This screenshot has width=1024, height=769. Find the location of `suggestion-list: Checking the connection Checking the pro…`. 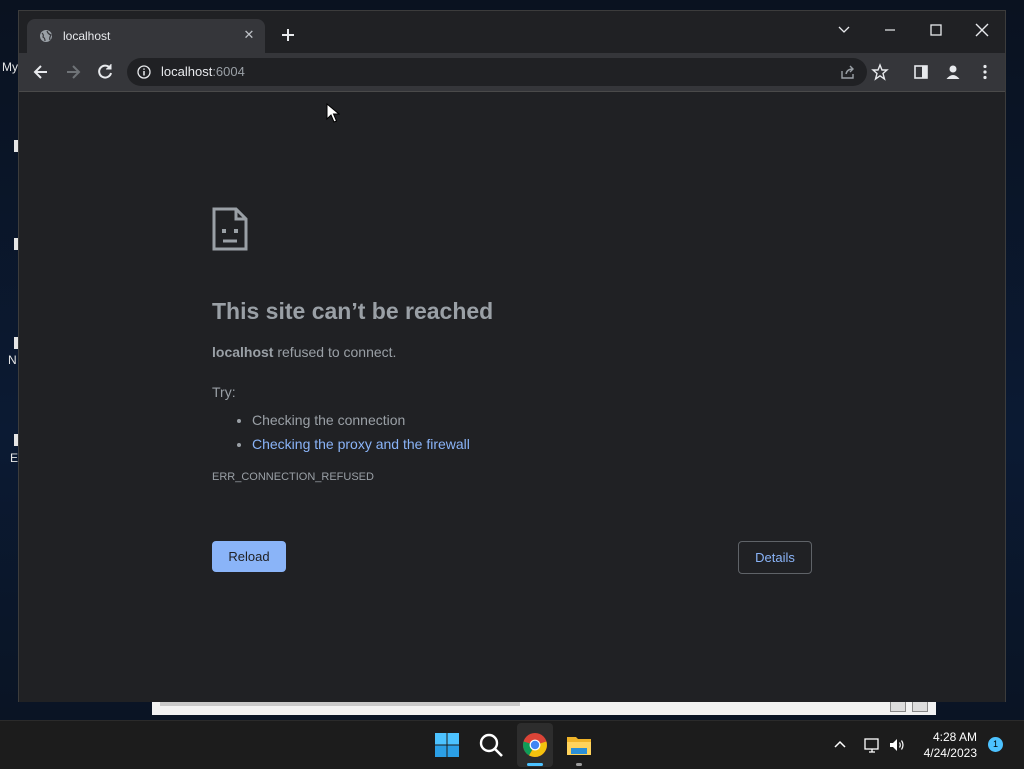

suggestion-list: Checking the connection Checking the pro… is located at coordinates (351, 432).